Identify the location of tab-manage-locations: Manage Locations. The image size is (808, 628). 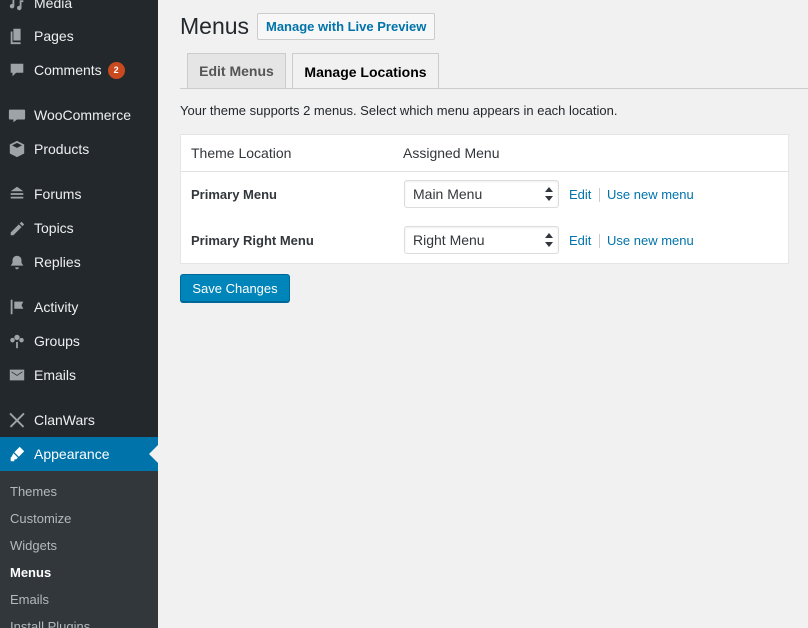
(365, 71).